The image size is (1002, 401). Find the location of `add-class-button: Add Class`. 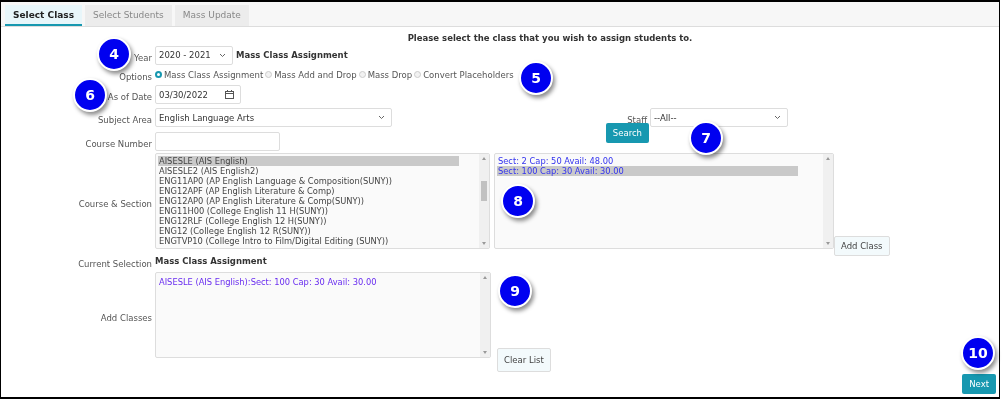

add-class-button: Add Class is located at coordinates (862, 246).